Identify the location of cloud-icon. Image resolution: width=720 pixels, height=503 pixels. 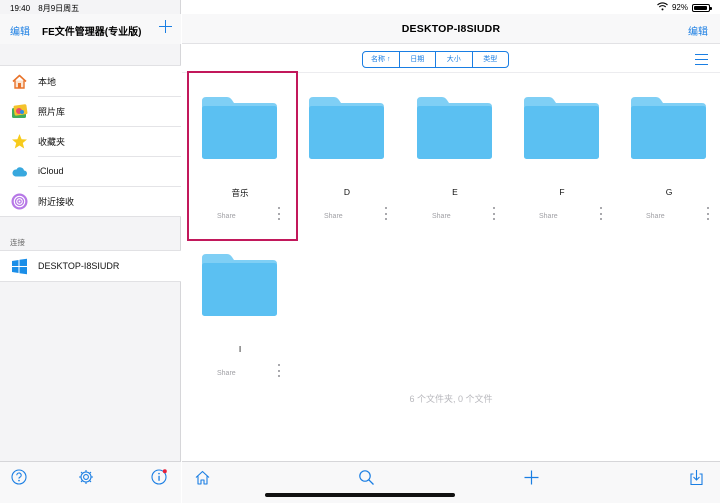
(19, 171).